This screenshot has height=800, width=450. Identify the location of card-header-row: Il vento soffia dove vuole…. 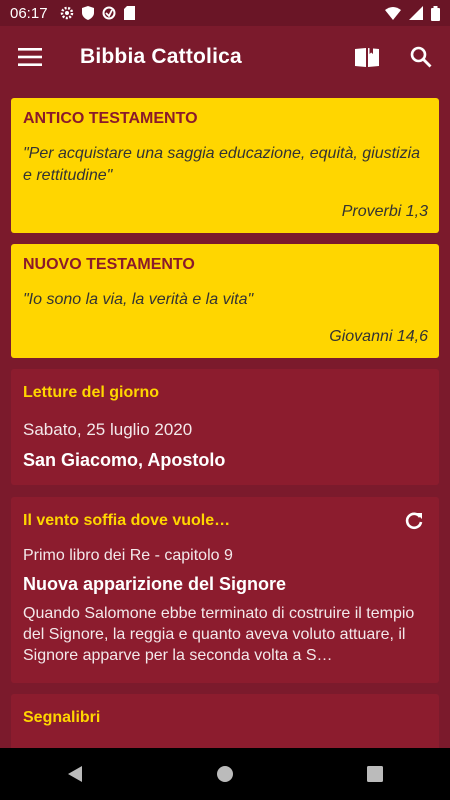
(225, 521).